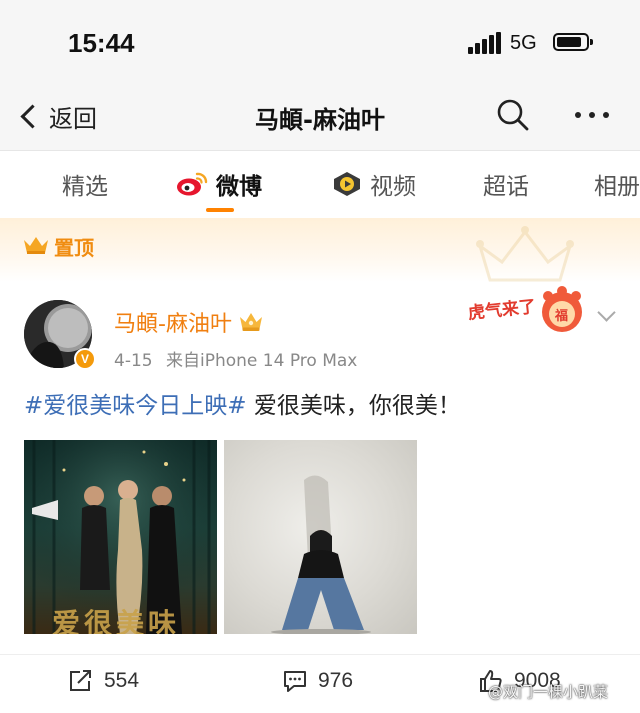 The image size is (640, 713). I want to click on verified-badge: V, so click(85, 359).